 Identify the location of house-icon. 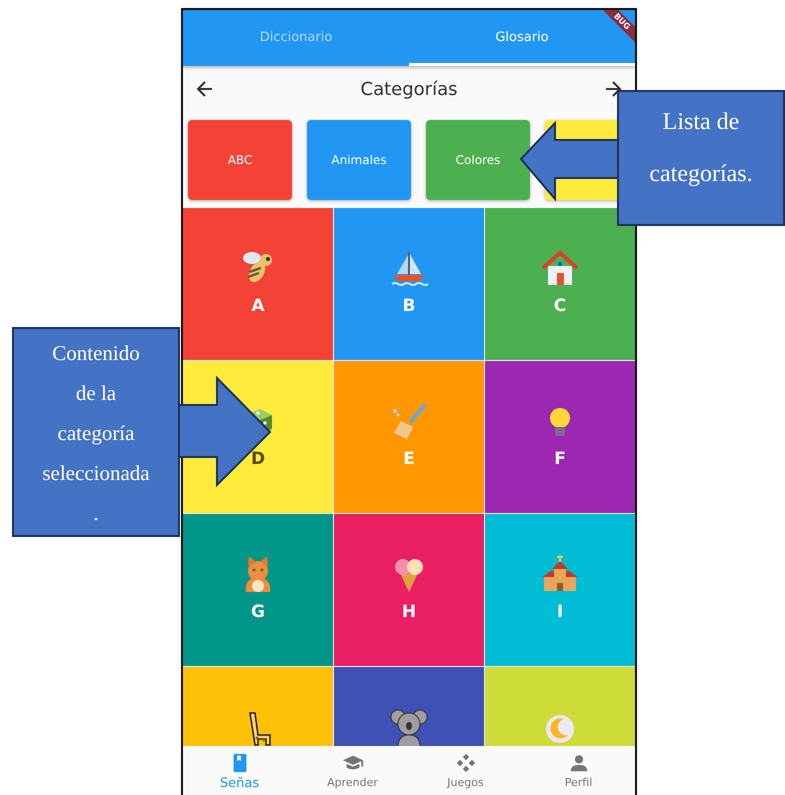
(560, 268).